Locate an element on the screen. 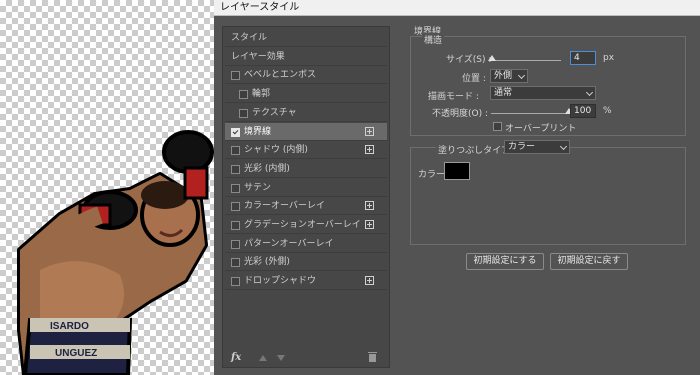  structure-title: 構造 is located at coordinates (433, 39).